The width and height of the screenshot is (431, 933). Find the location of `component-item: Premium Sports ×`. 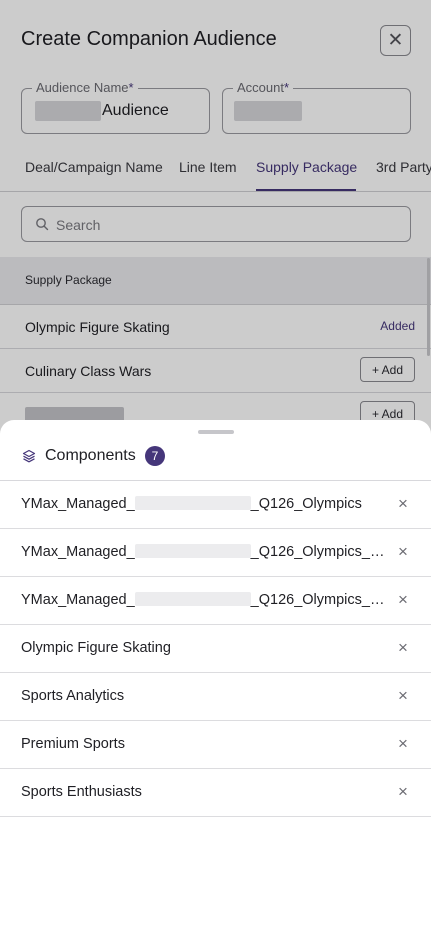

component-item: Premium Sports × is located at coordinates (215, 745).